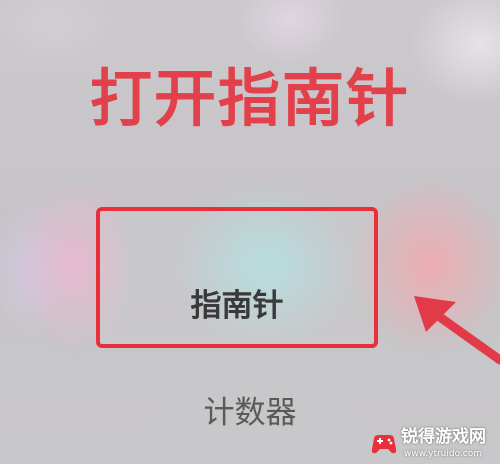 The width and height of the screenshot is (500, 464). What do you see at coordinates (384, 444) in the screenshot?
I see `gamepad-logo-icon` at bounding box center [384, 444].